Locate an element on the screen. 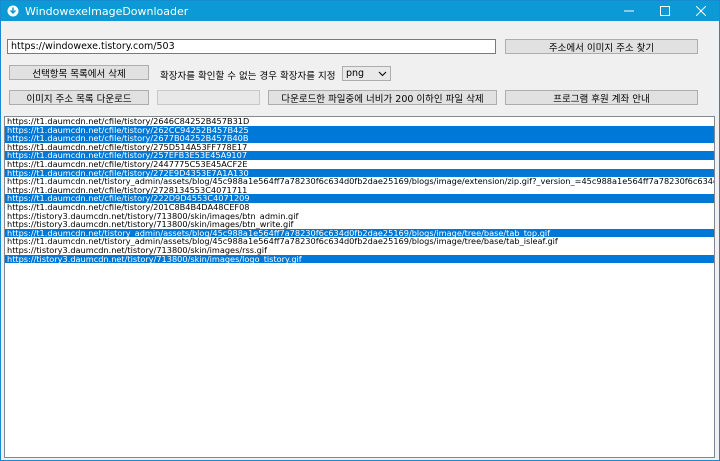 The image size is (720, 461). window-title: WindowexeImageDownloader is located at coordinates (107, 11).